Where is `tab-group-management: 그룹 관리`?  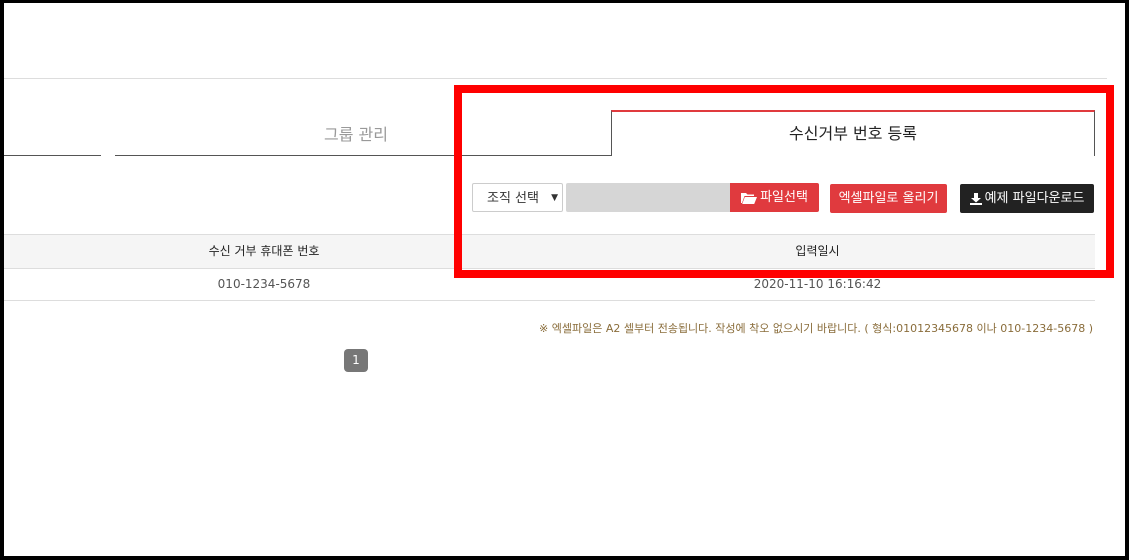
tab-group-management: 그룹 관리 is located at coordinates (356, 139).